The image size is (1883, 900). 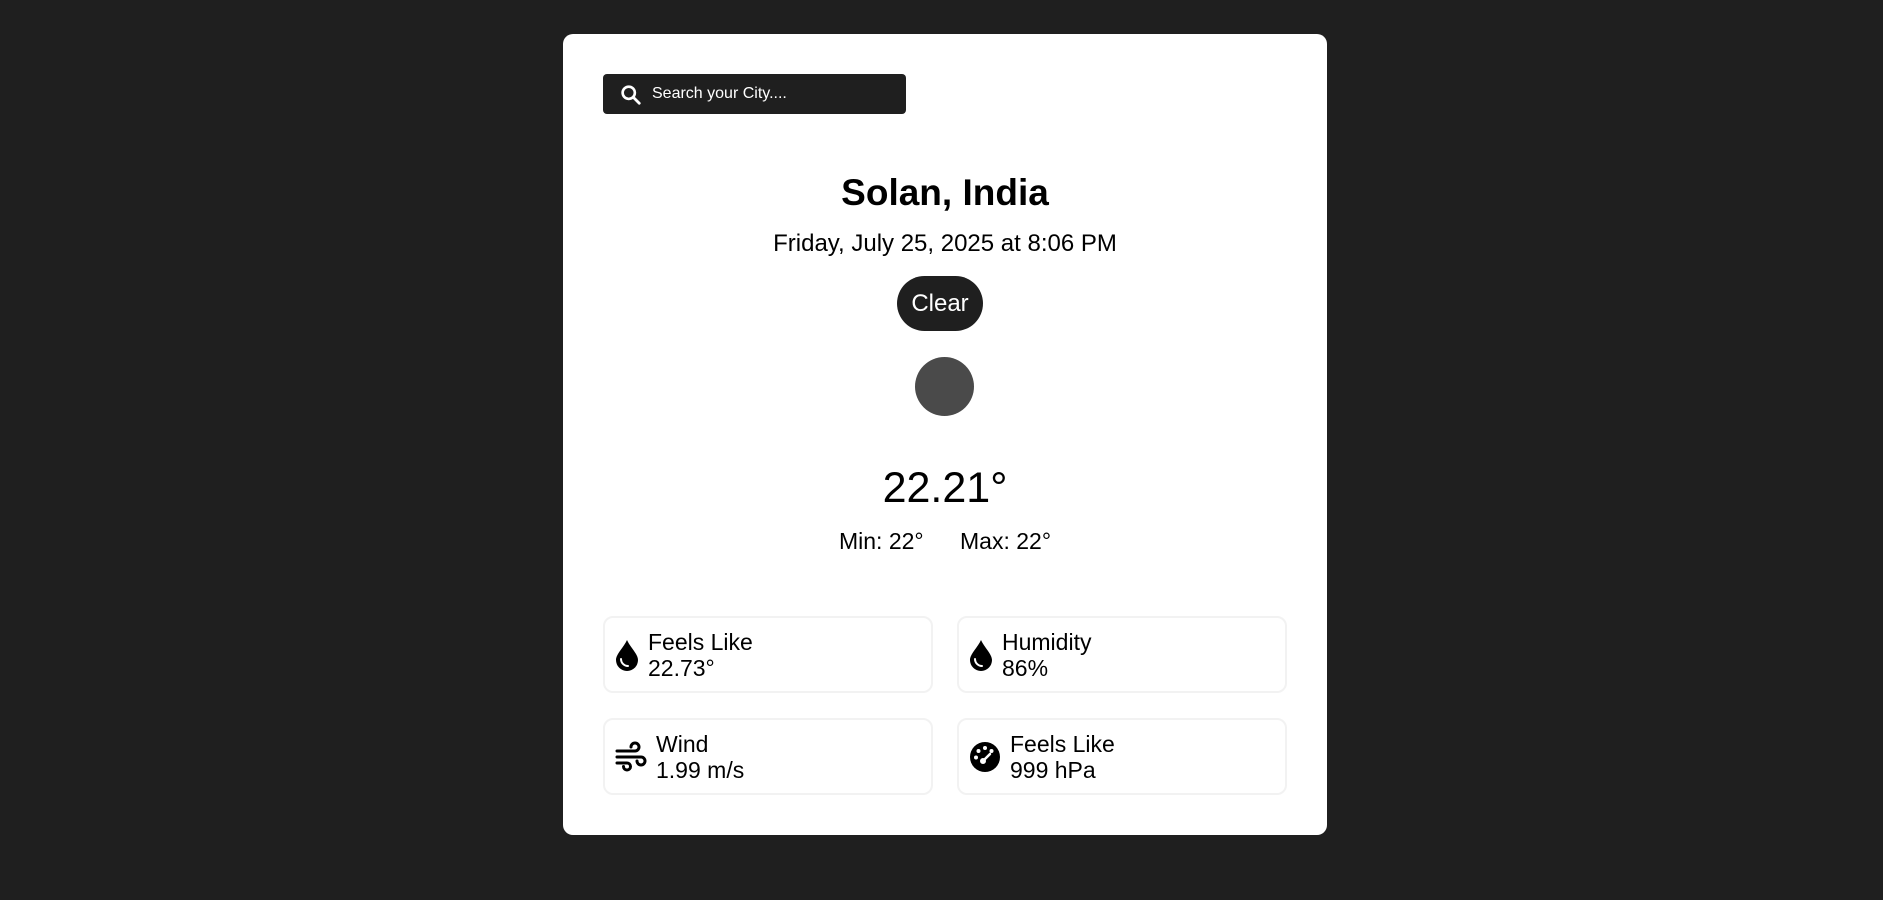 What do you see at coordinates (1006, 541) in the screenshot?
I see `max-temperature: Max: 22°` at bounding box center [1006, 541].